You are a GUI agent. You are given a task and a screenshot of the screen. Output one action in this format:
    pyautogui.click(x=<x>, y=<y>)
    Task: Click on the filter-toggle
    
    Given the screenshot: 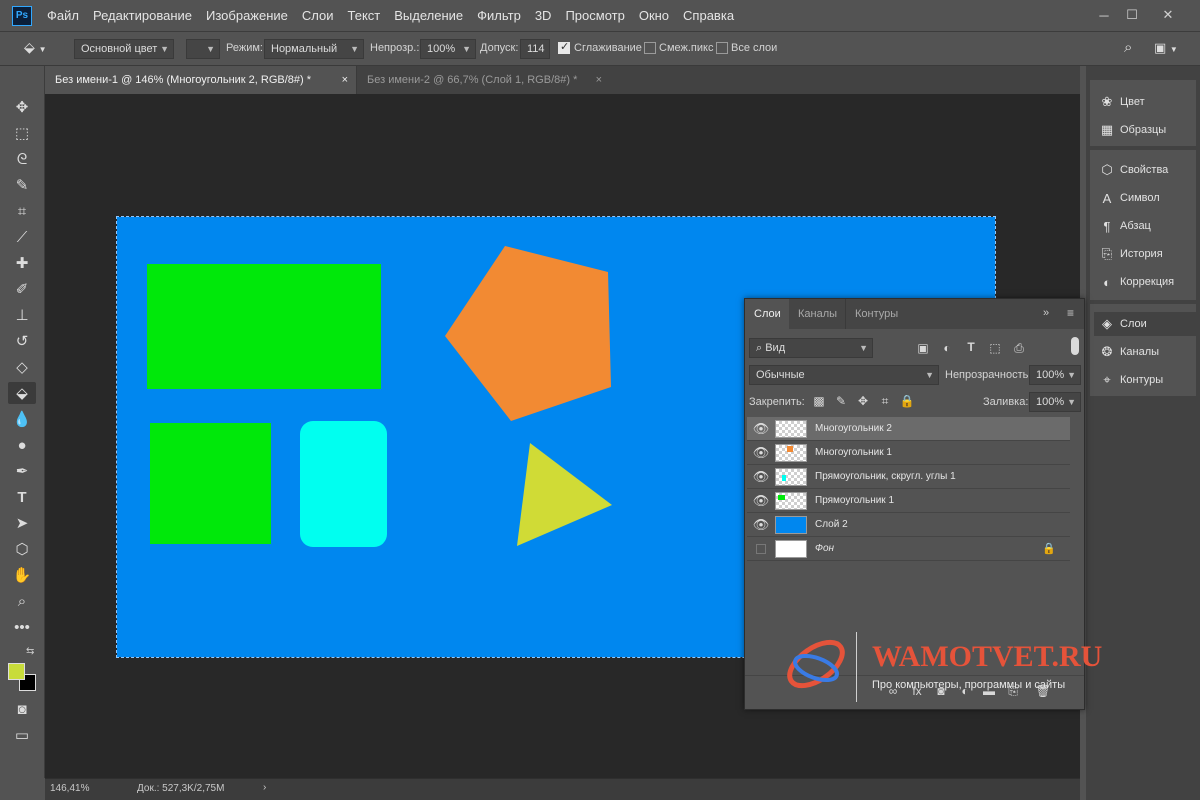 What is the action you would take?
    pyautogui.click(x=1075, y=346)
    